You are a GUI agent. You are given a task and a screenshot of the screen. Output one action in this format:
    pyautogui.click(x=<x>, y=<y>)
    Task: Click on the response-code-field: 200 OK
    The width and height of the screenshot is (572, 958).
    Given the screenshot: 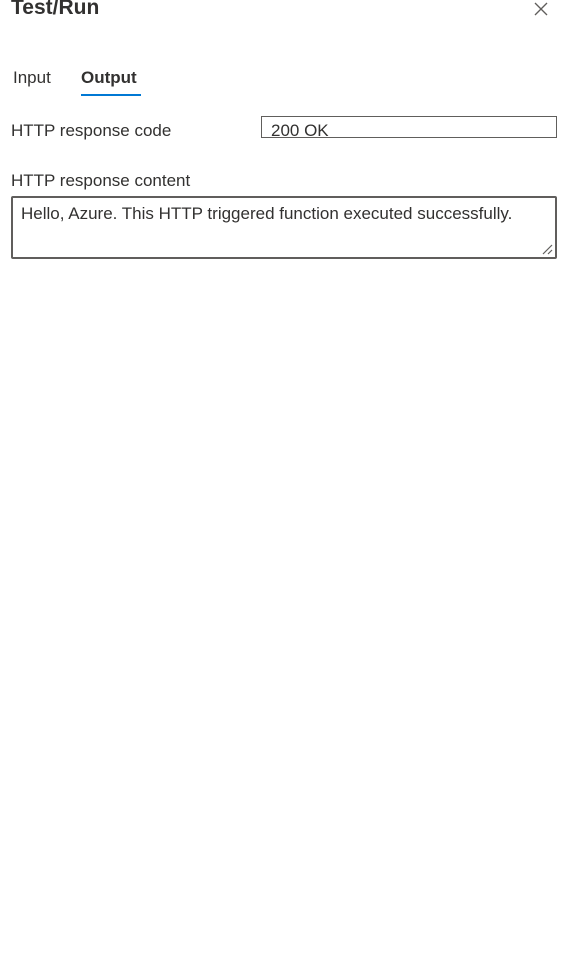 What is the action you would take?
    pyautogui.click(x=409, y=127)
    